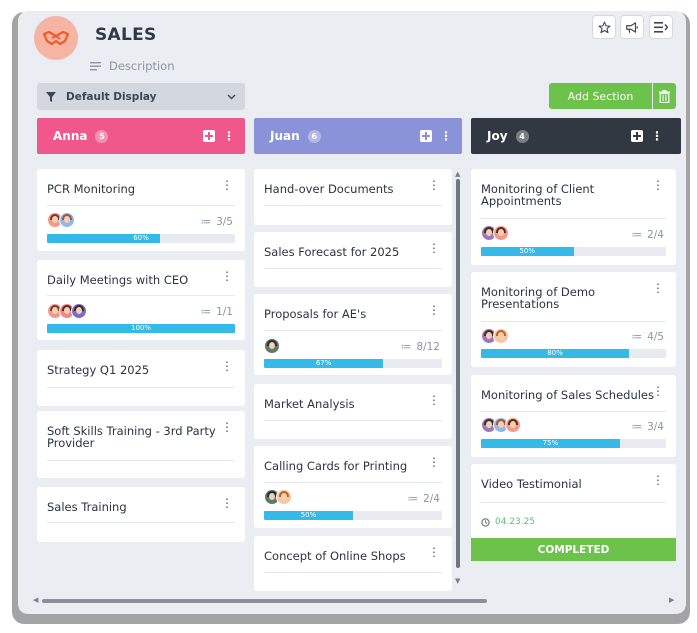  I want to click on task-title: Proposals for AE's, so click(315, 314).